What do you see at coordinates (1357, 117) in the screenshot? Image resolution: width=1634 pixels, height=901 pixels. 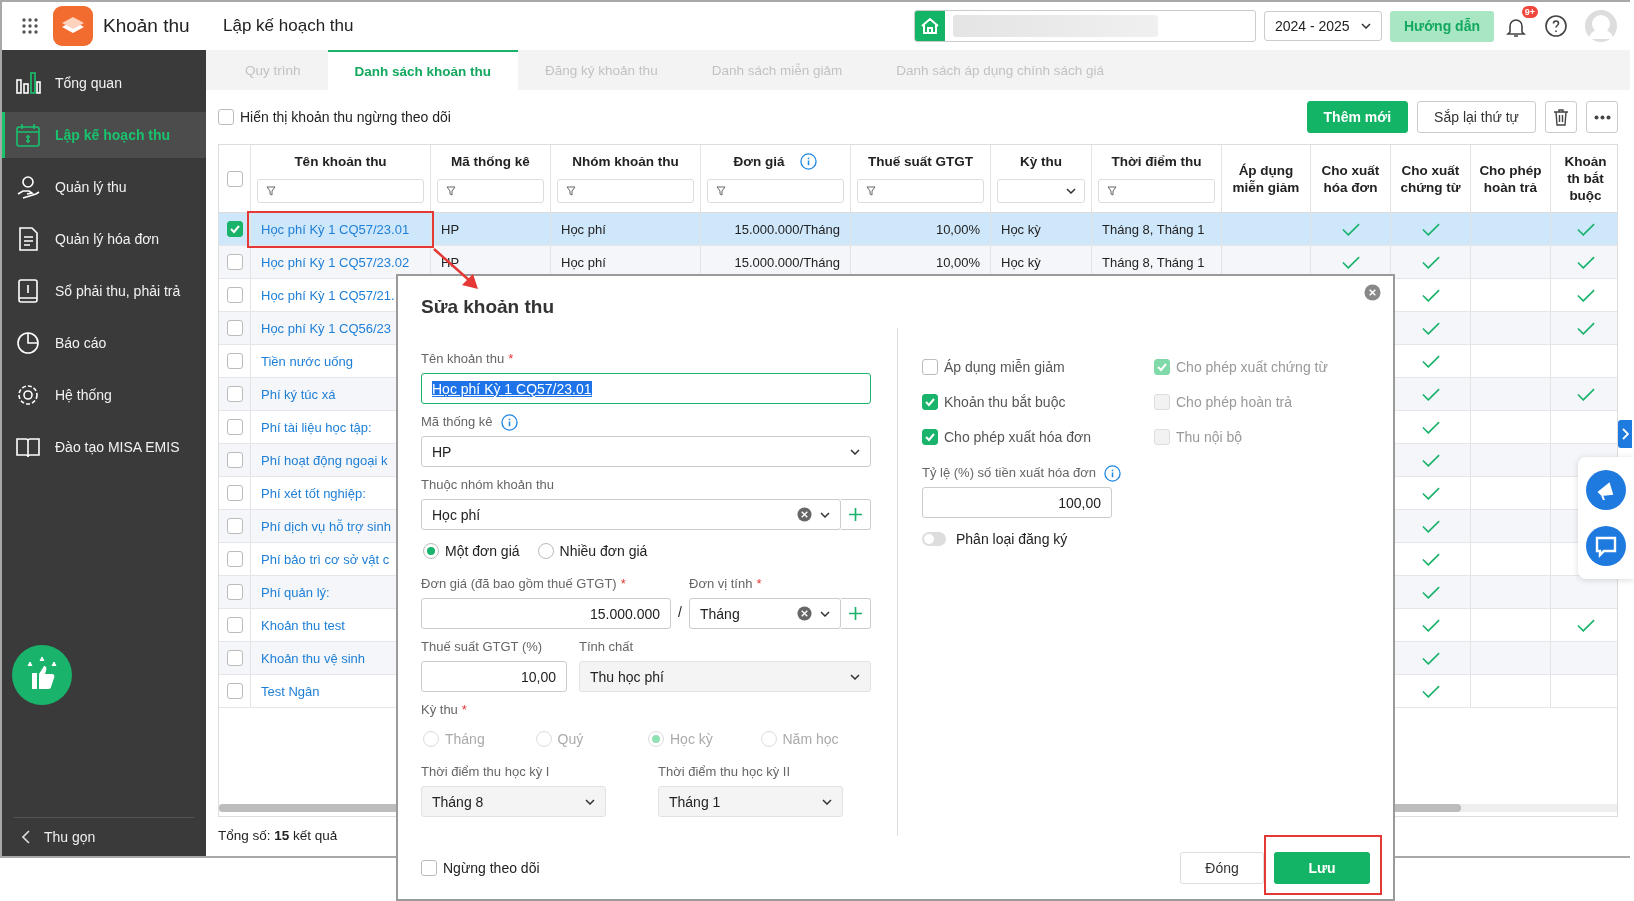 I see `add-button: Thêm mới` at bounding box center [1357, 117].